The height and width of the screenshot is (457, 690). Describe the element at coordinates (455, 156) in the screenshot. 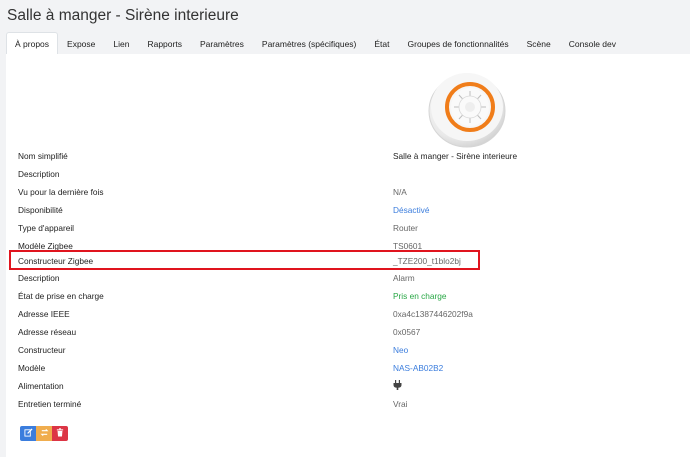

I see `friendly-name-value: Salle à manger - Sirène interieure` at that location.